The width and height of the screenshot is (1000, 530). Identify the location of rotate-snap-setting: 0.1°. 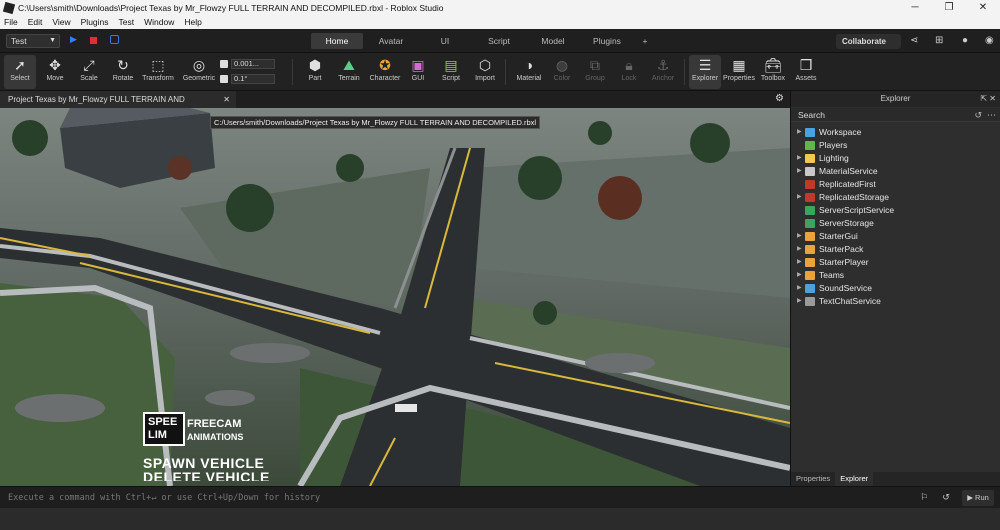
(247, 79).